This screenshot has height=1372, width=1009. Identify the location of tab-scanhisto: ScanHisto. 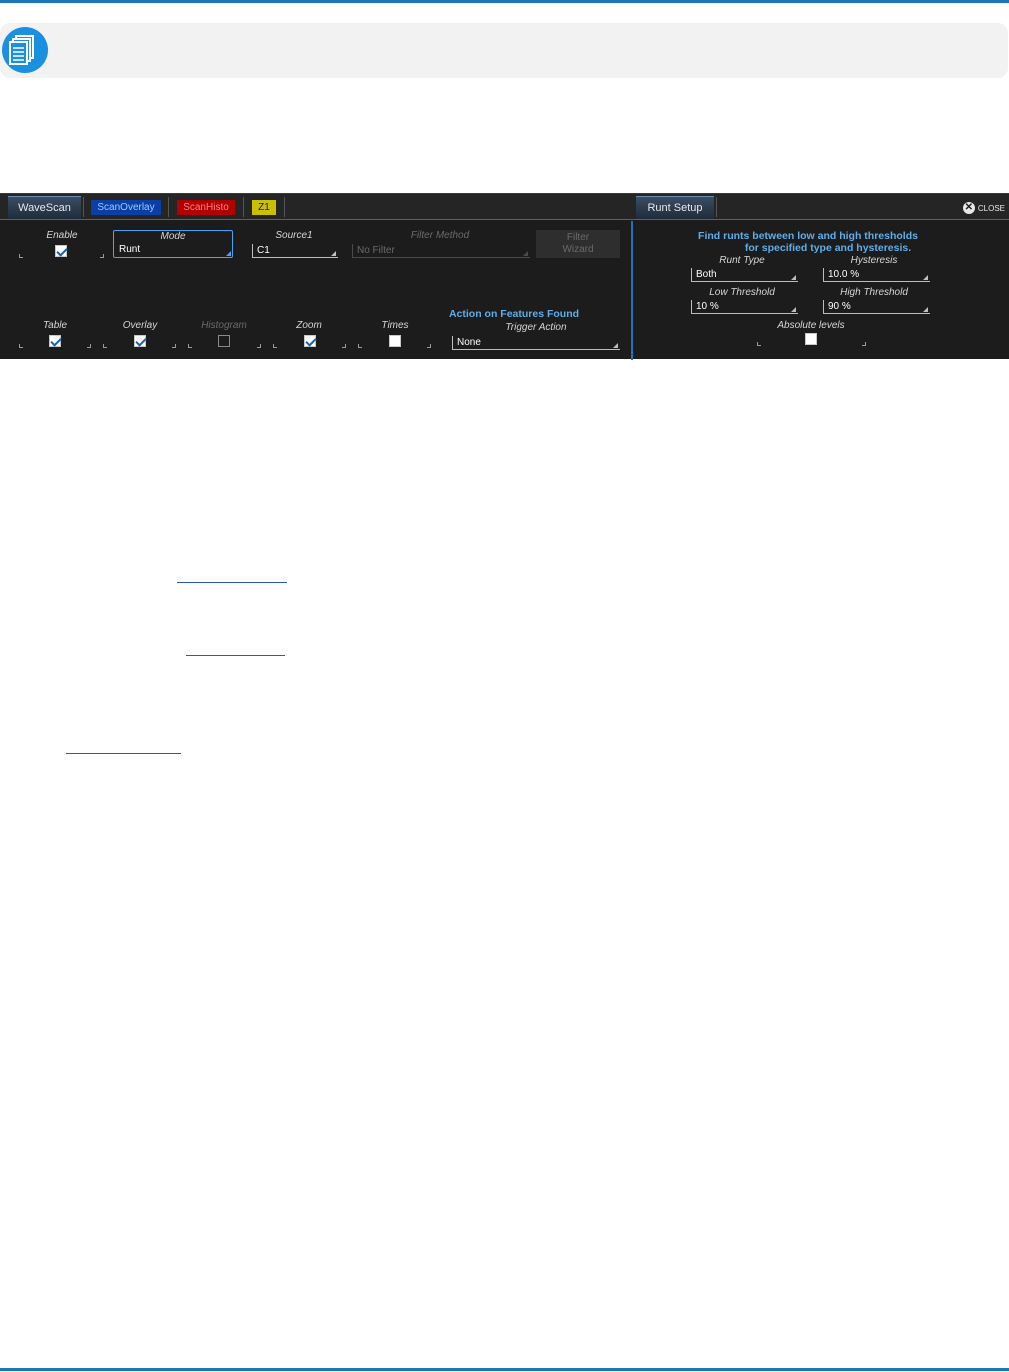
(206, 207).